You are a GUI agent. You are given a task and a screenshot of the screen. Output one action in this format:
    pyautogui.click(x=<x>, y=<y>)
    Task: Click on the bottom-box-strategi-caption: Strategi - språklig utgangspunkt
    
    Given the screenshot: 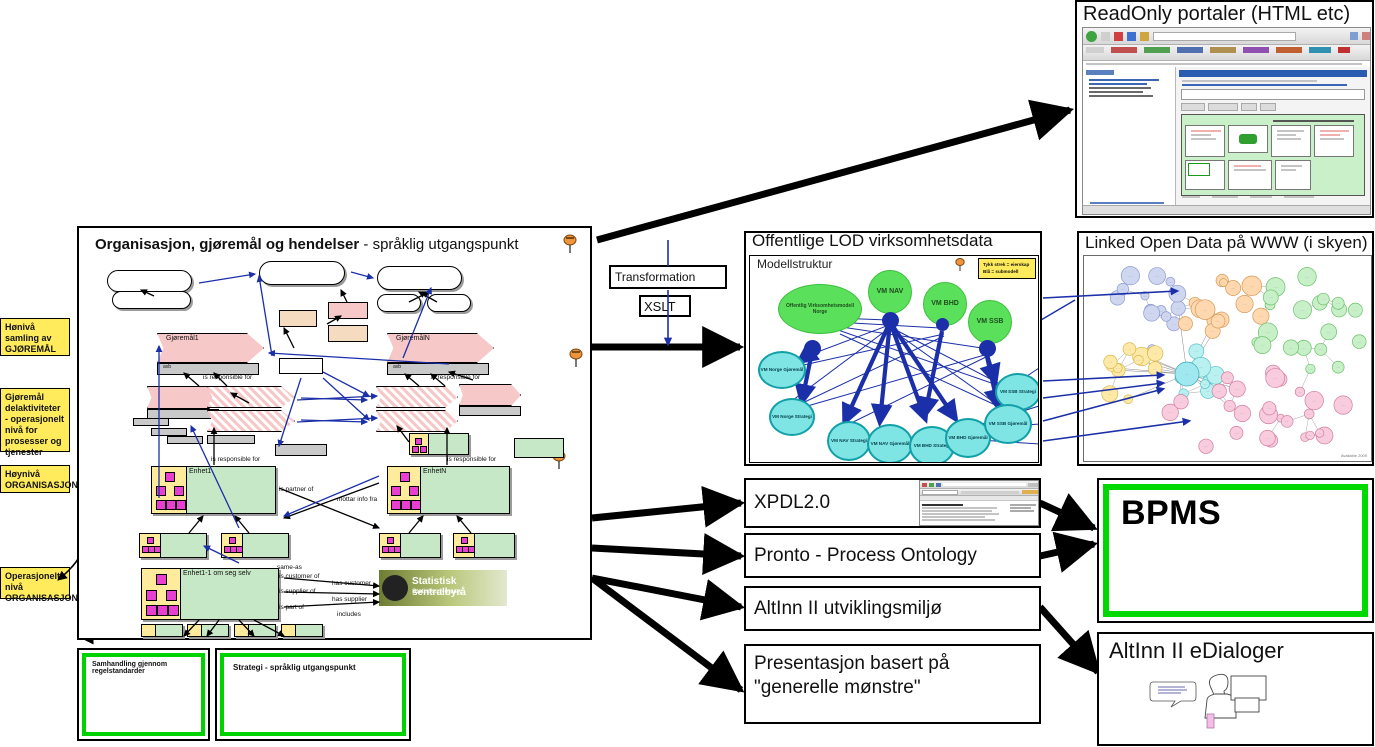 What is the action you would take?
    pyautogui.click(x=294, y=667)
    